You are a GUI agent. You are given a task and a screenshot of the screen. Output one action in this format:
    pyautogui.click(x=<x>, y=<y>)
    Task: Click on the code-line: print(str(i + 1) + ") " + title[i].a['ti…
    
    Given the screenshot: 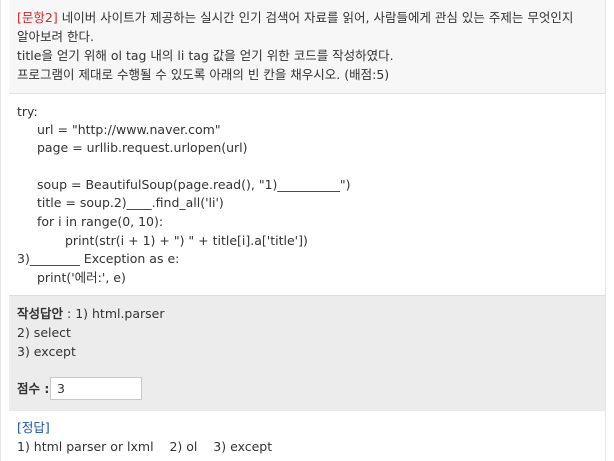 What is the action you would take?
    pyautogui.click(x=186, y=240)
    